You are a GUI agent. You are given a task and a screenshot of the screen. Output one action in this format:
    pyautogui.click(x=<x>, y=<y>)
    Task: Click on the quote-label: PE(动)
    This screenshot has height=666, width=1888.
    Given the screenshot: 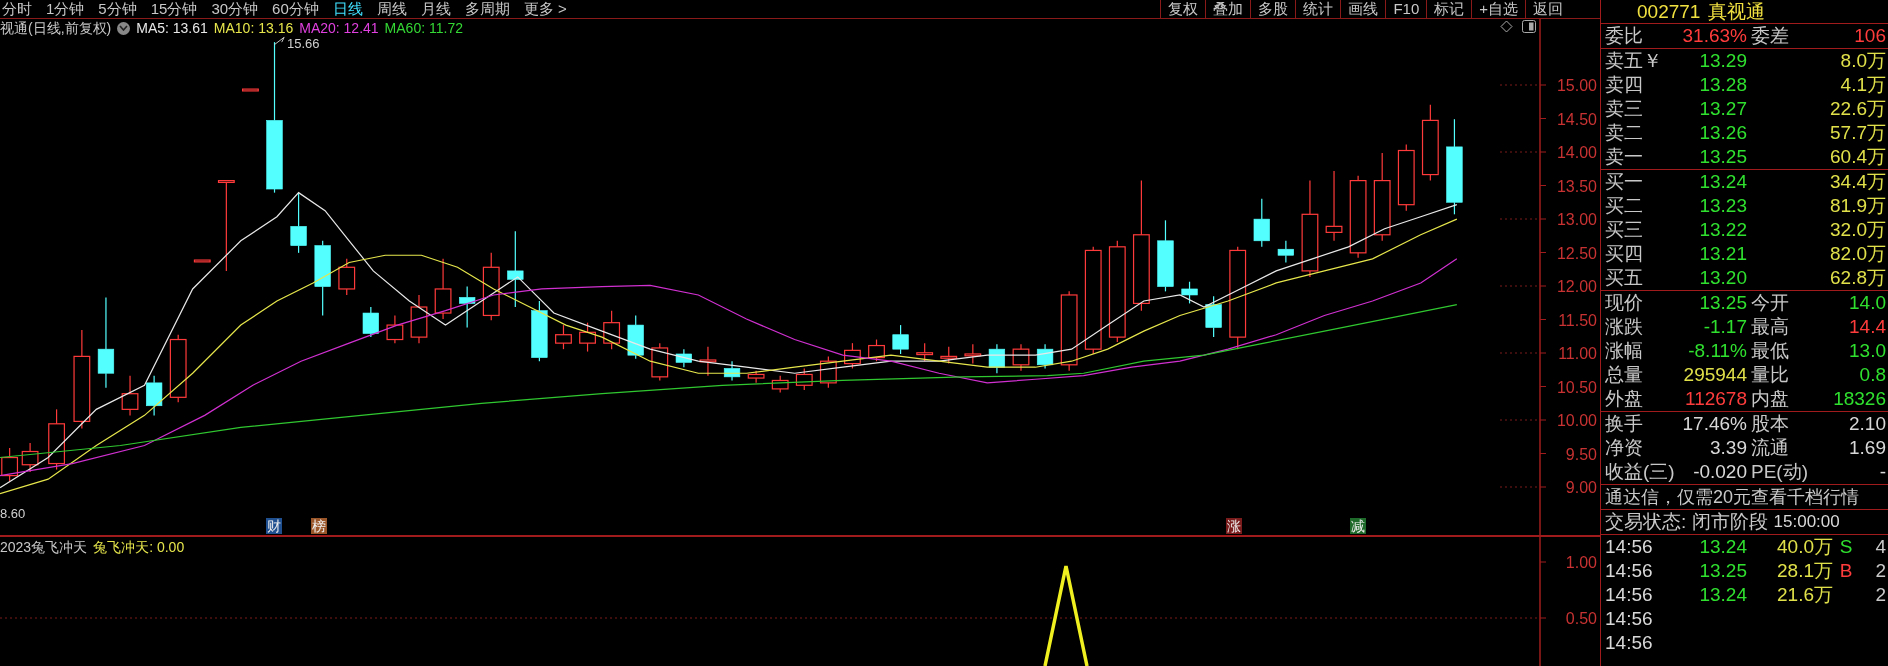 What is the action you would take?
    pyautogui.click(x=1779, y=472)
    